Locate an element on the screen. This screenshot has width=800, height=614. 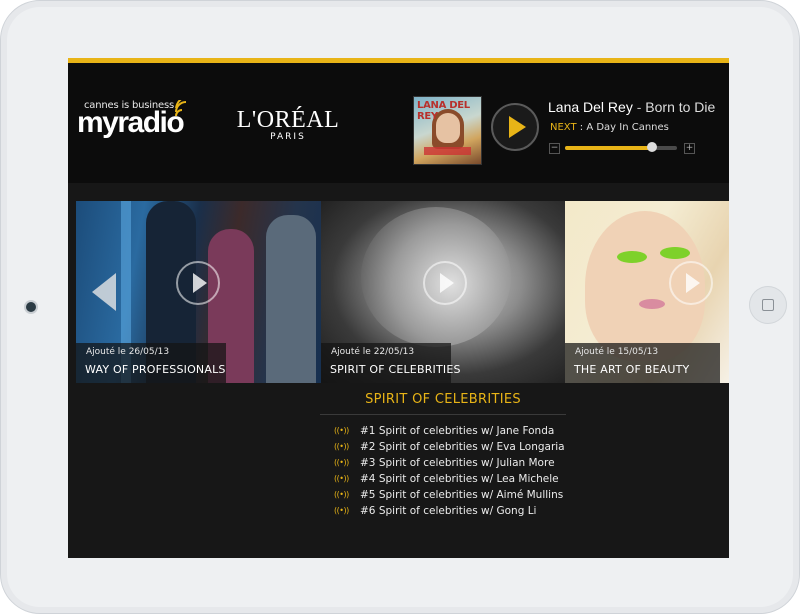
playlist-divider is located at coordinates (443, 414).